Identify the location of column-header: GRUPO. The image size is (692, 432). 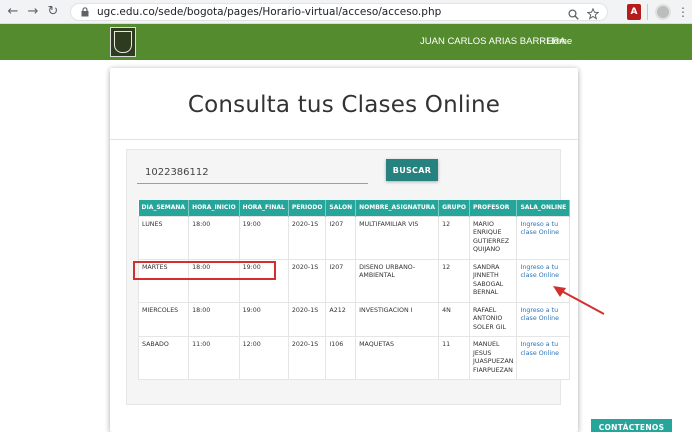
(454, 208).